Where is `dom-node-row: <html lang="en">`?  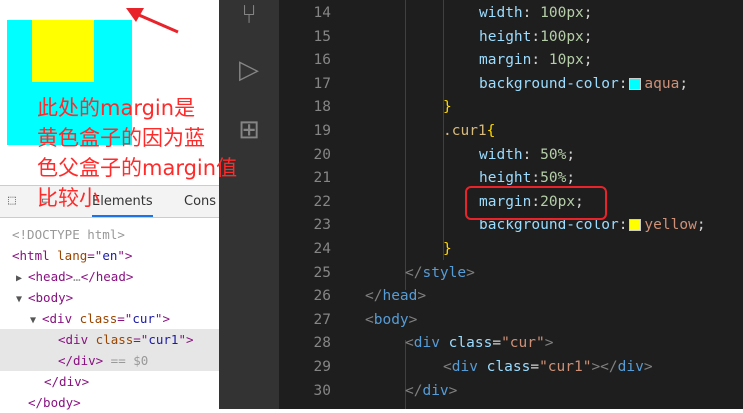
dom-node-row: <html lang="en"> is located at coordinates (109, 255).